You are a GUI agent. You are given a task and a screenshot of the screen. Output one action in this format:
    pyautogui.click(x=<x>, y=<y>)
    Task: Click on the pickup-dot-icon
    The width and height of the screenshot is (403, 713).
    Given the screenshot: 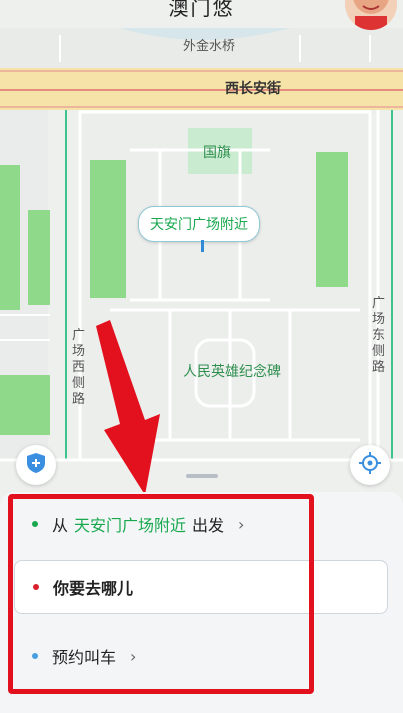 What is the action you would take?
    pyautogui.click(x=35, y=524)
    